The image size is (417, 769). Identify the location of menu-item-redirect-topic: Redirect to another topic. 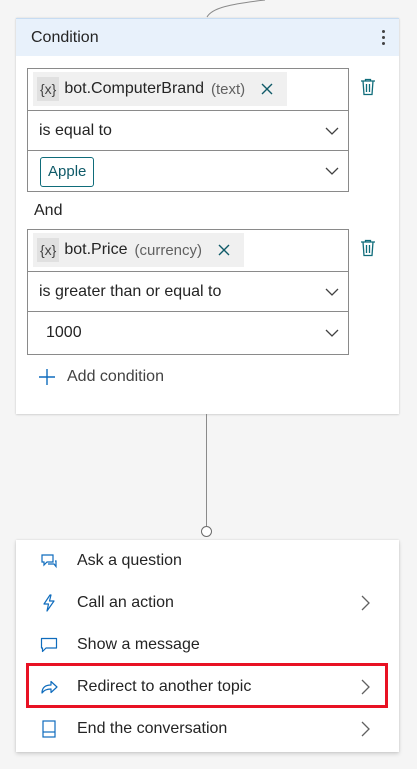
(207, 687).